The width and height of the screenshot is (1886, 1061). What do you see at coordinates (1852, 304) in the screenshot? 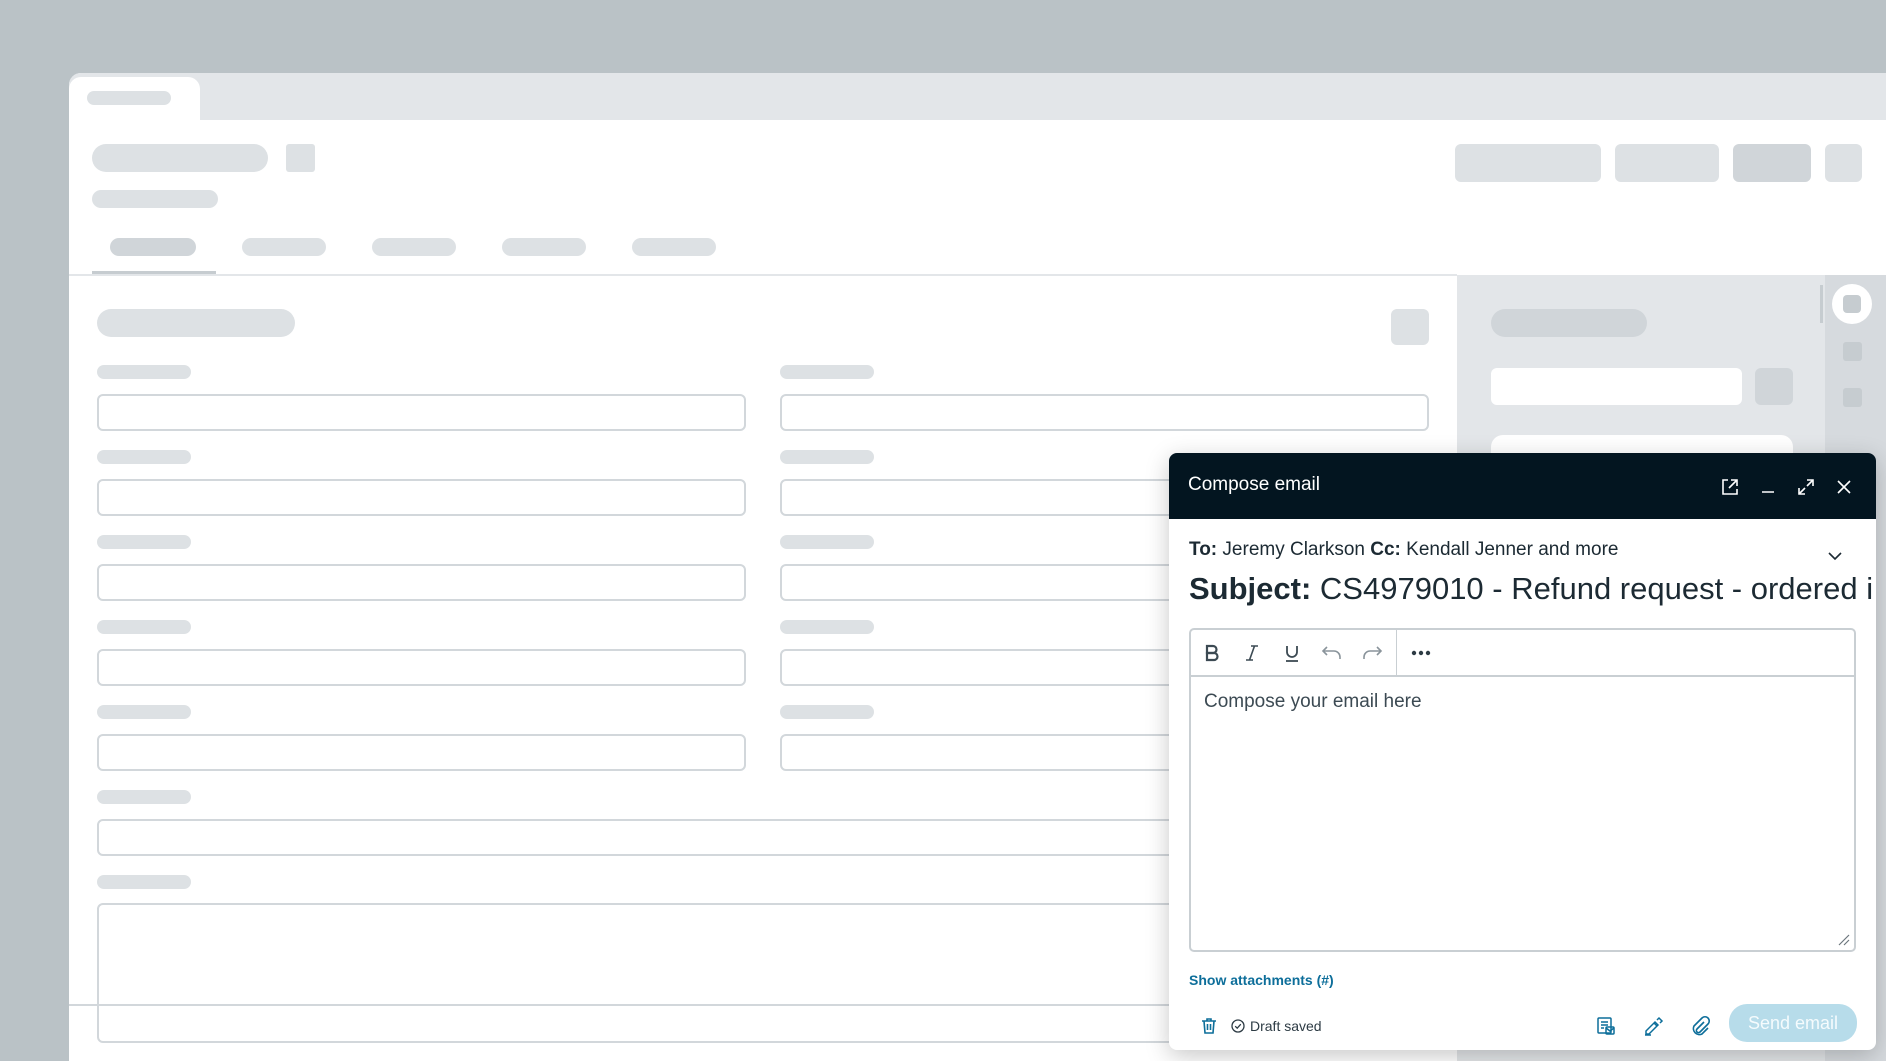
I see `rail-active-button` at bounding box center [1852, 304].